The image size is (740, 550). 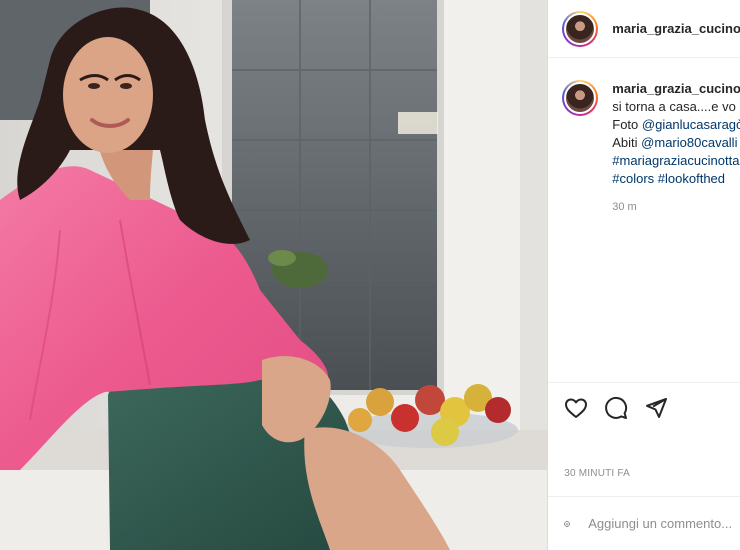 What do you see at coordinates (691, 124) in the screenshot?
I see `photographer-tag-link: @gianlucasaragò` at bounding box center [691, 124].